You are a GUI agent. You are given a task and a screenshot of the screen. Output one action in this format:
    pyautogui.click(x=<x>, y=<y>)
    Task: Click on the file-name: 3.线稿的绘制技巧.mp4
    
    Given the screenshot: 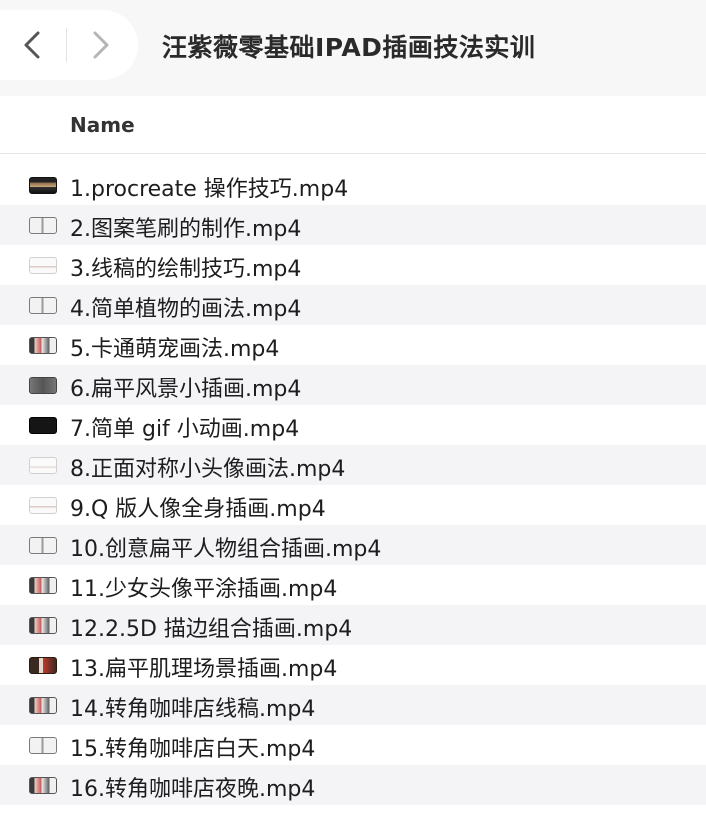 What is the action you would take?
    pyautogui.click(x=186, y=269)
    